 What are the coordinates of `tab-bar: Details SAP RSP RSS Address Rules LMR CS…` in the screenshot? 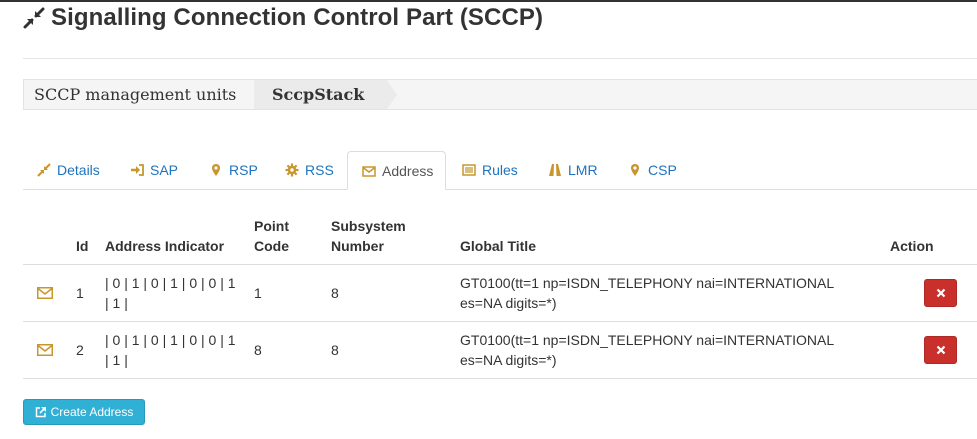 It's located at (500, 170).